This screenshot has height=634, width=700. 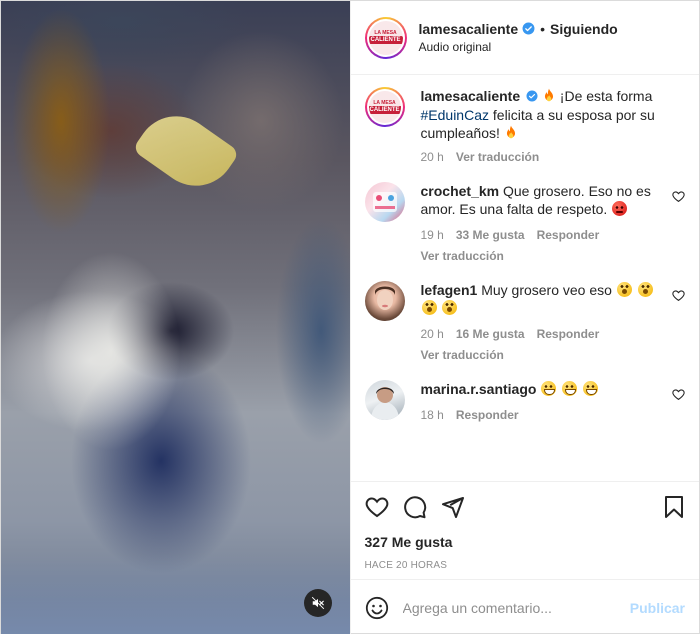 I want to click on hashtag-link: #EduinCaz, so click(x=455, y=115).